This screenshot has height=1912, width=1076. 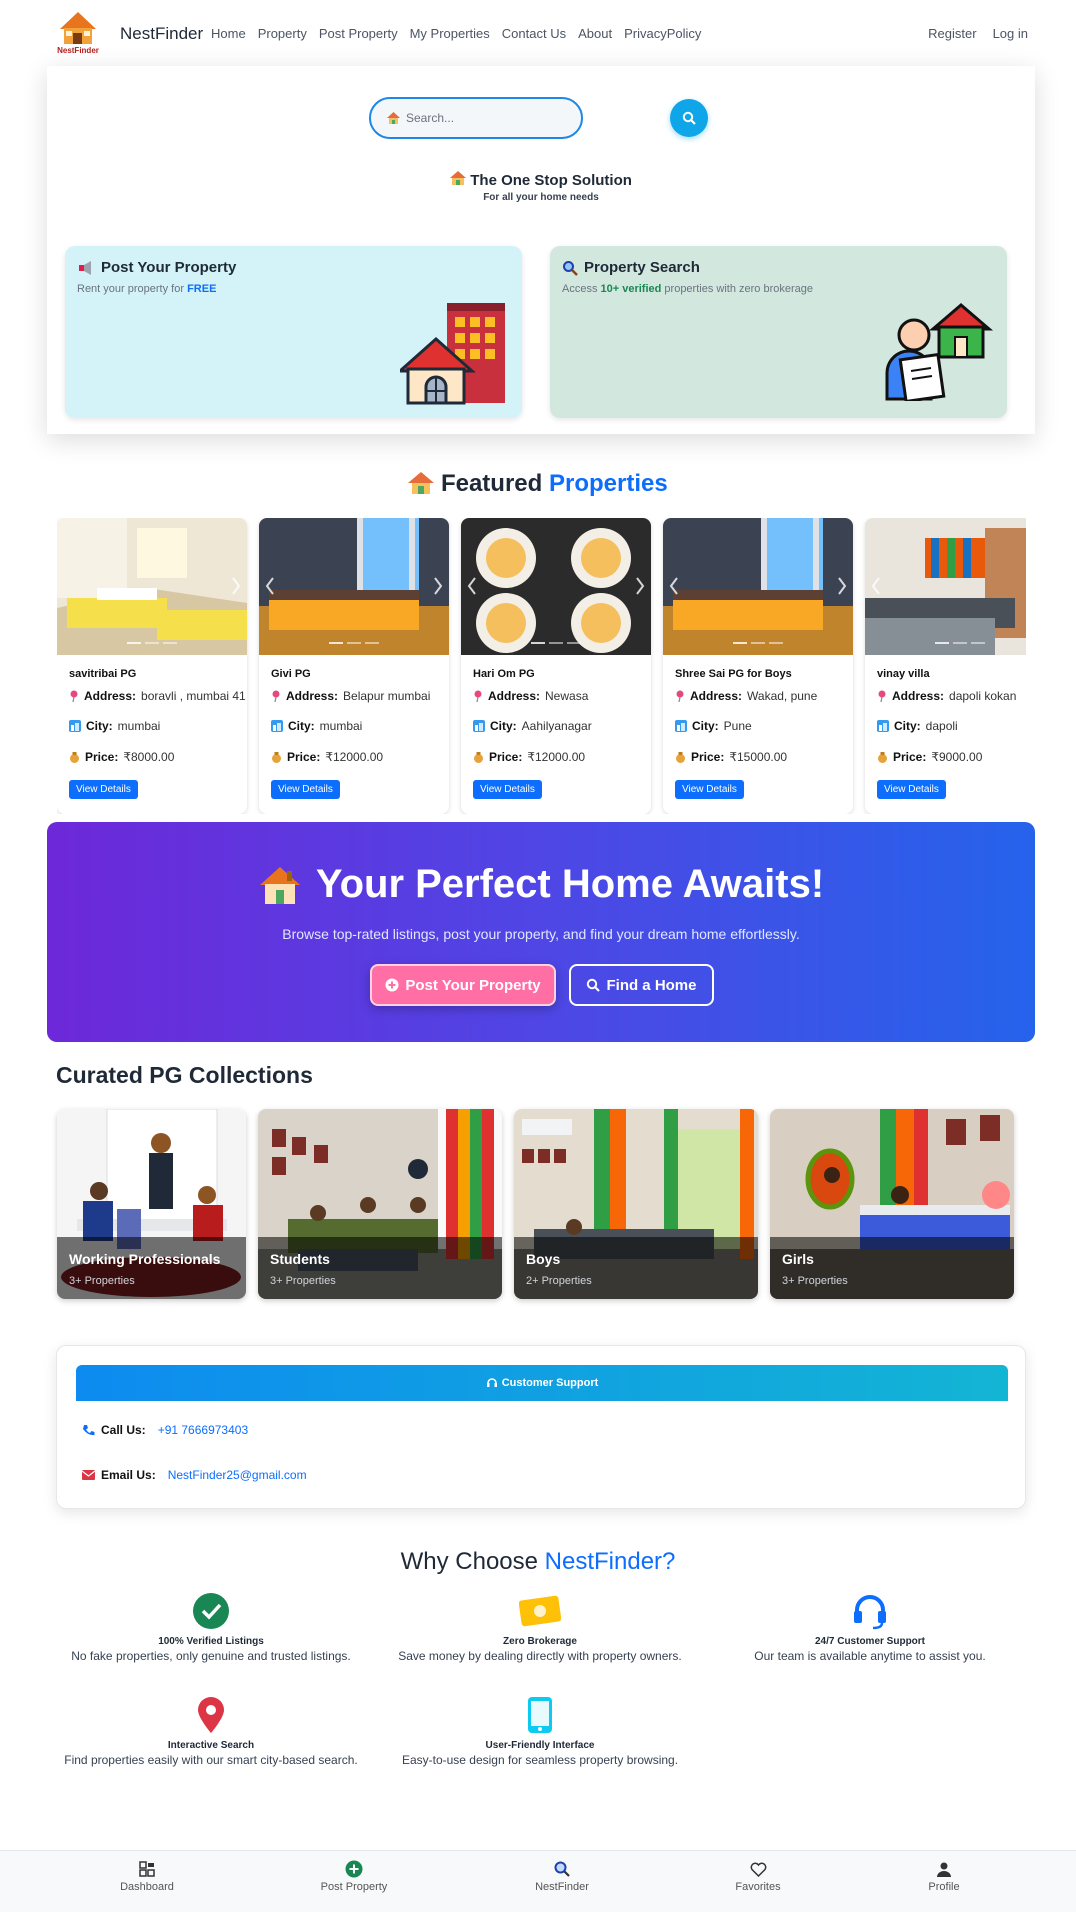 I want to click on envelope-icon, so click(x=88, y=1475).